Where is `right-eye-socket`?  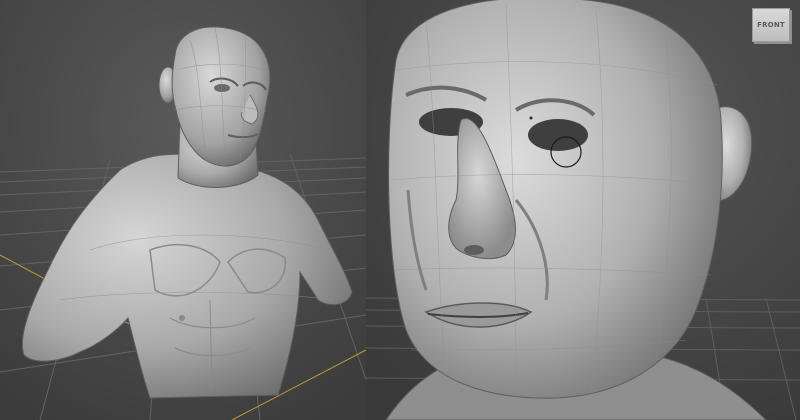
right-eye-socket is located at coordinates (558, 135).